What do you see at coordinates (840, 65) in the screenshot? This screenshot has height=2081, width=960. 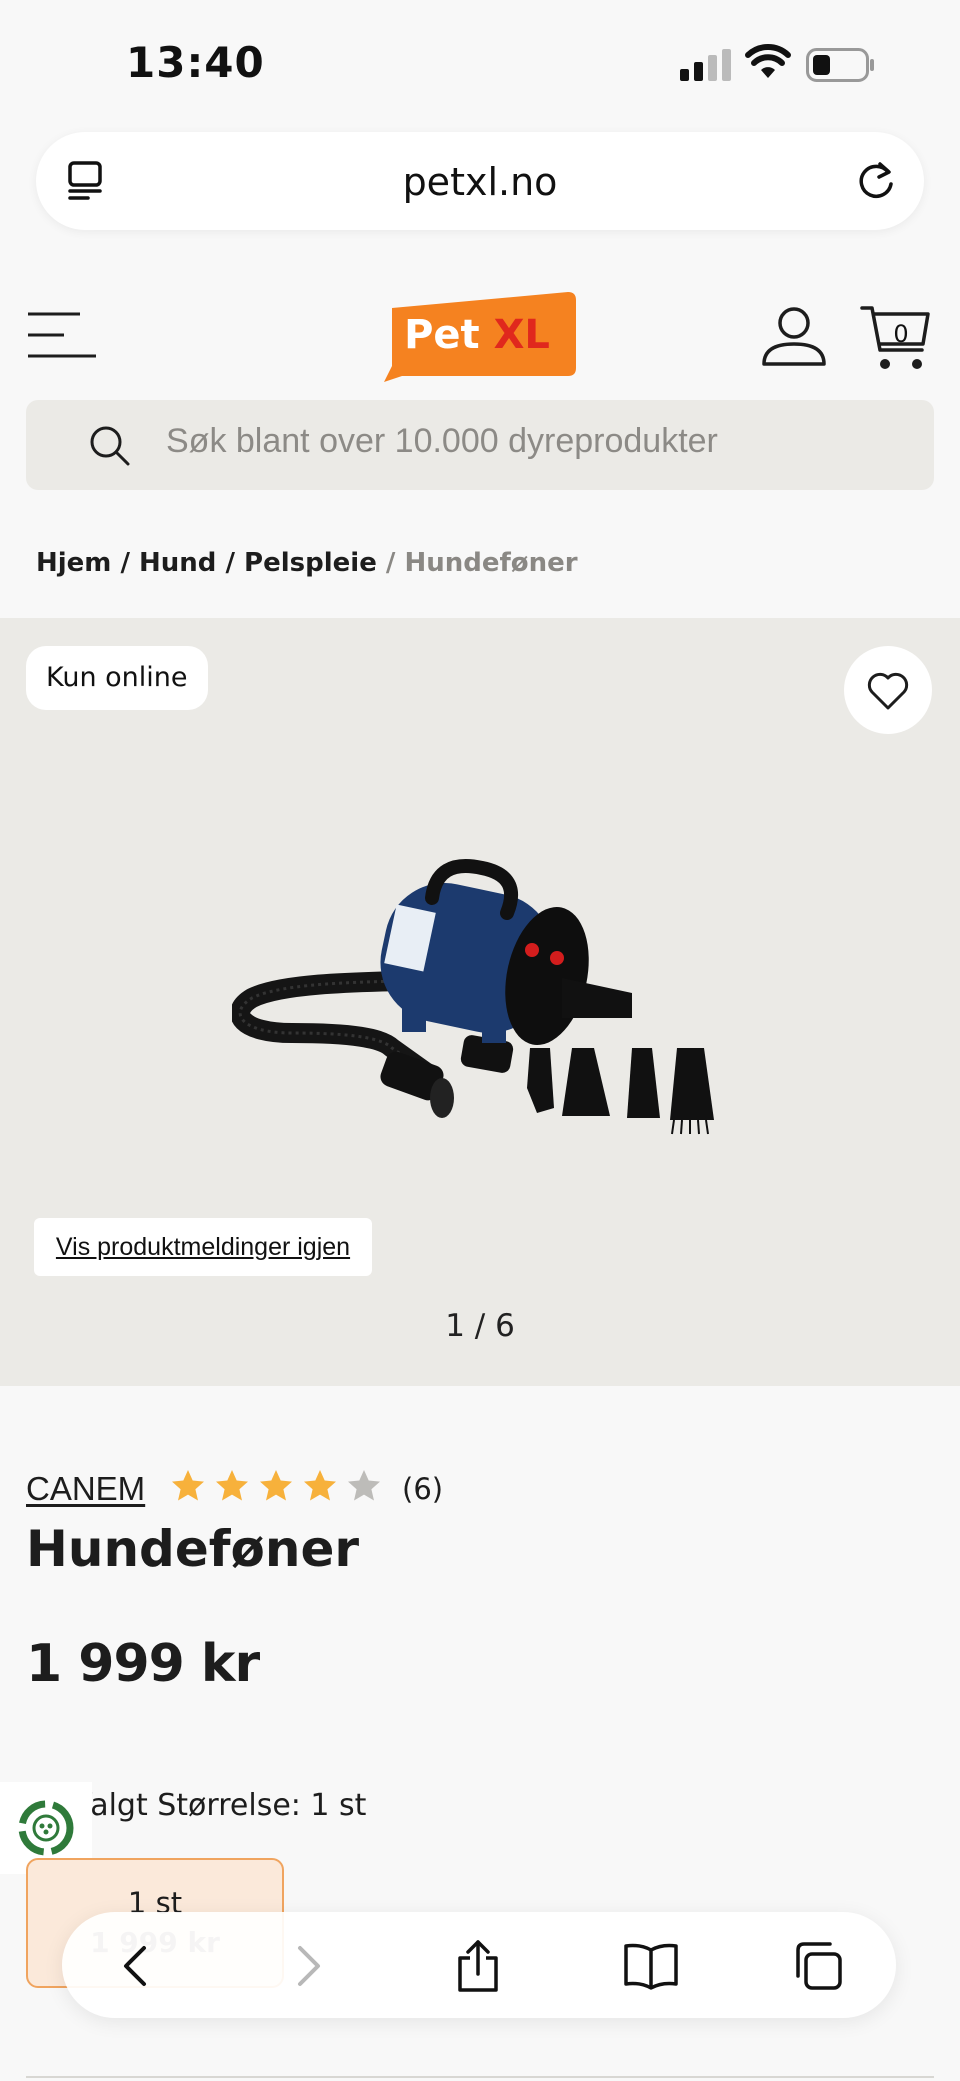 I see `battery-icon` at bounding box center [840, 65].